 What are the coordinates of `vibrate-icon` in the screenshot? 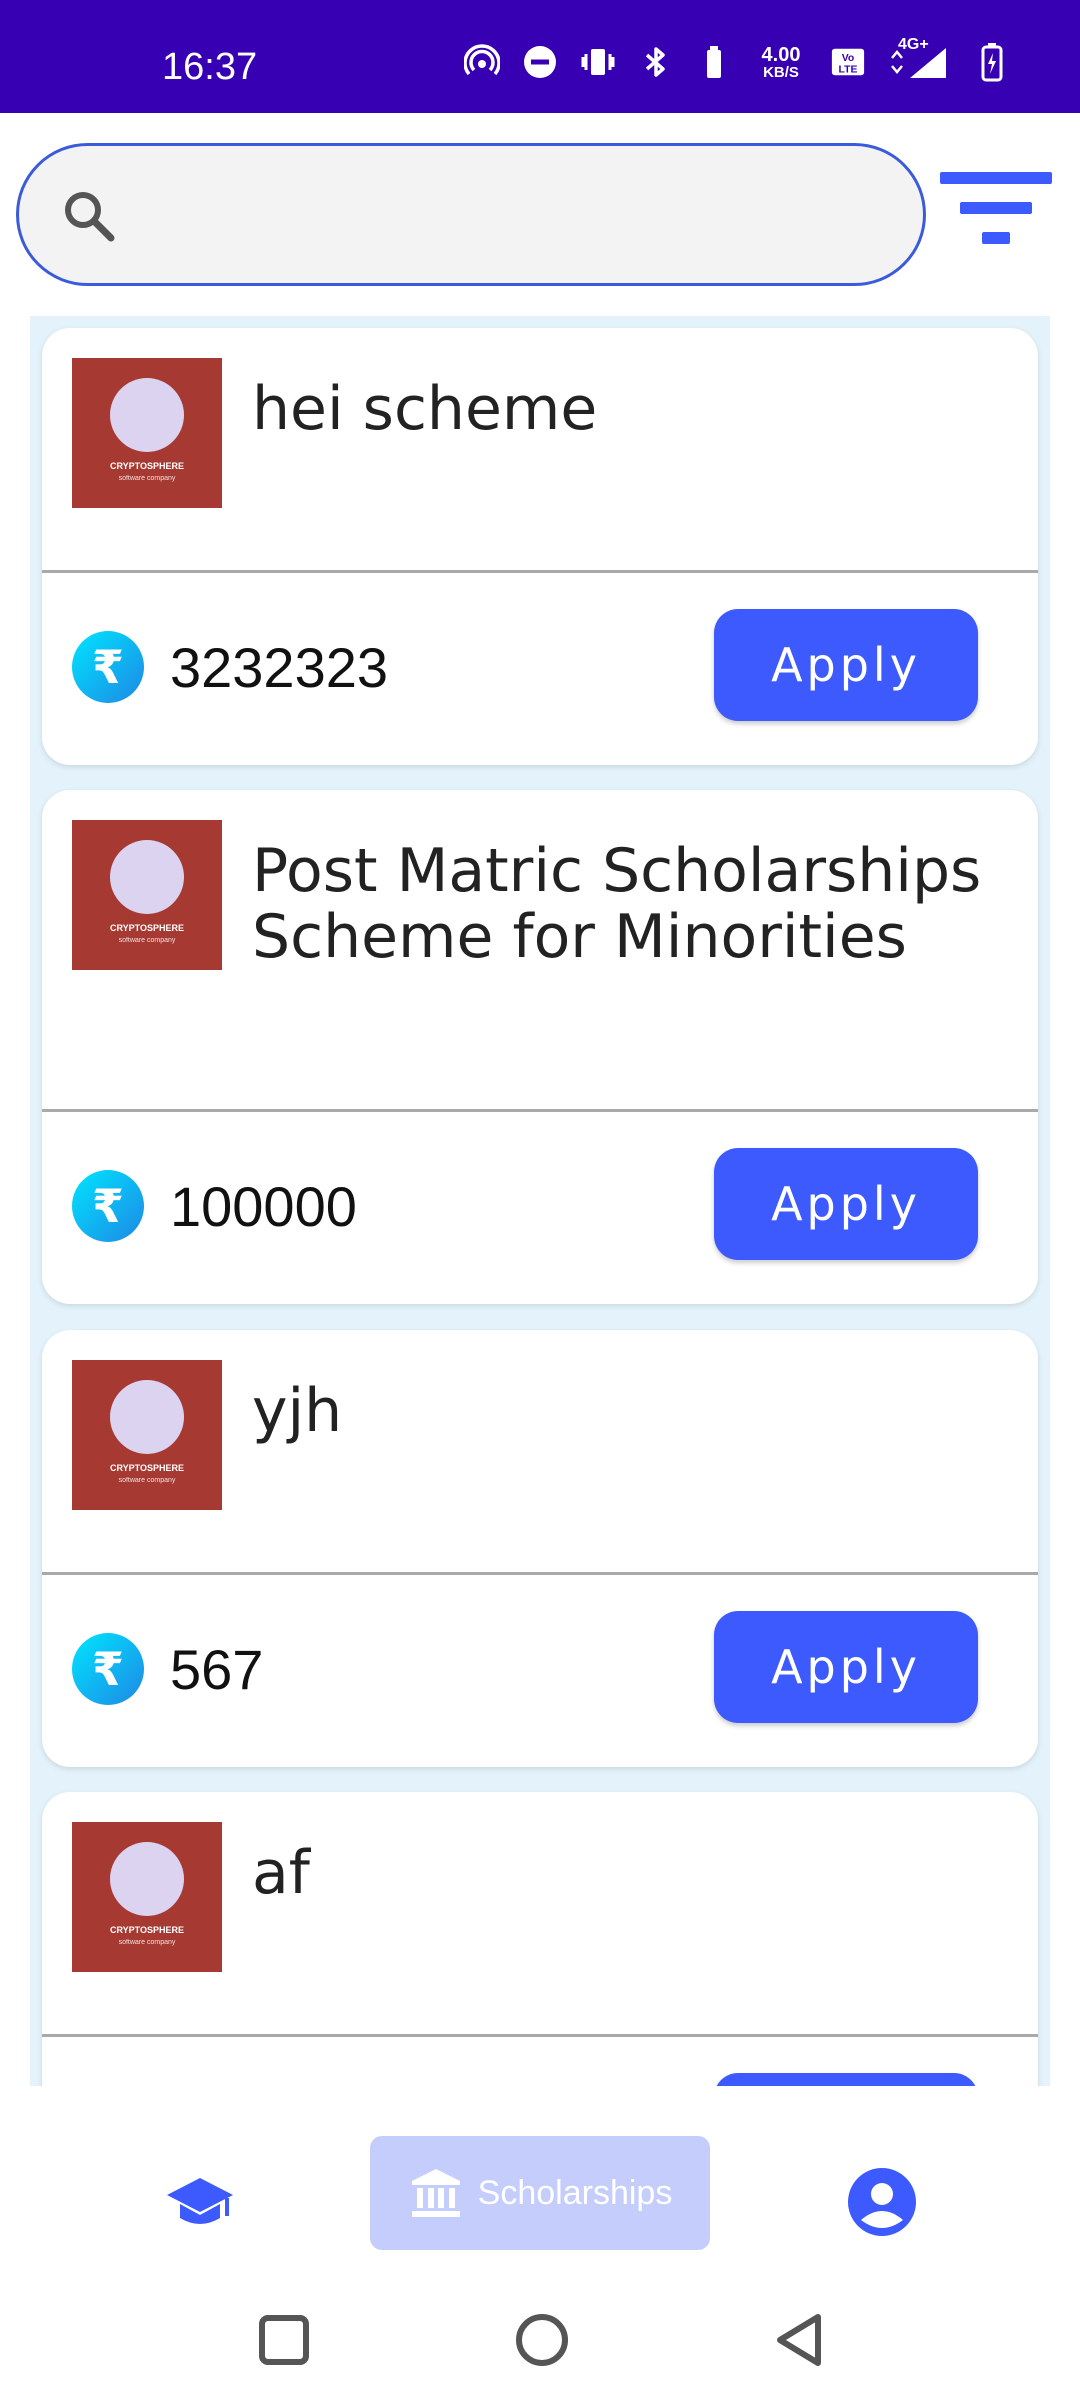 It's located at (598, 62).